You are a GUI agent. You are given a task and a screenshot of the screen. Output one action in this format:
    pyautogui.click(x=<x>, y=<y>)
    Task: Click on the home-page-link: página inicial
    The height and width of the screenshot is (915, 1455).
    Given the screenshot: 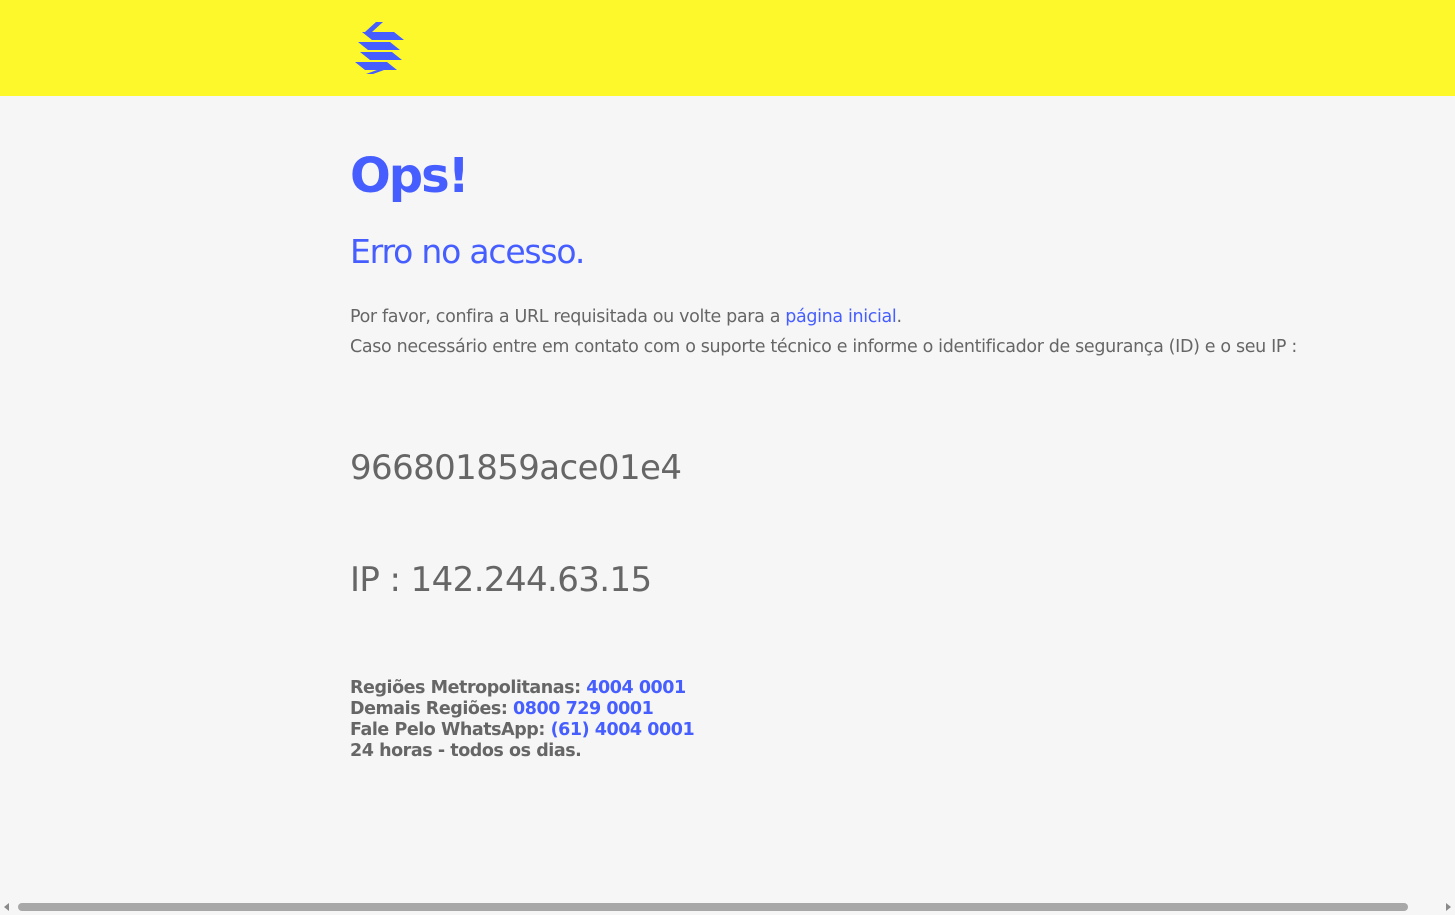 What is the action you would take?
    pyautogui.click(x=841, y=317)
    